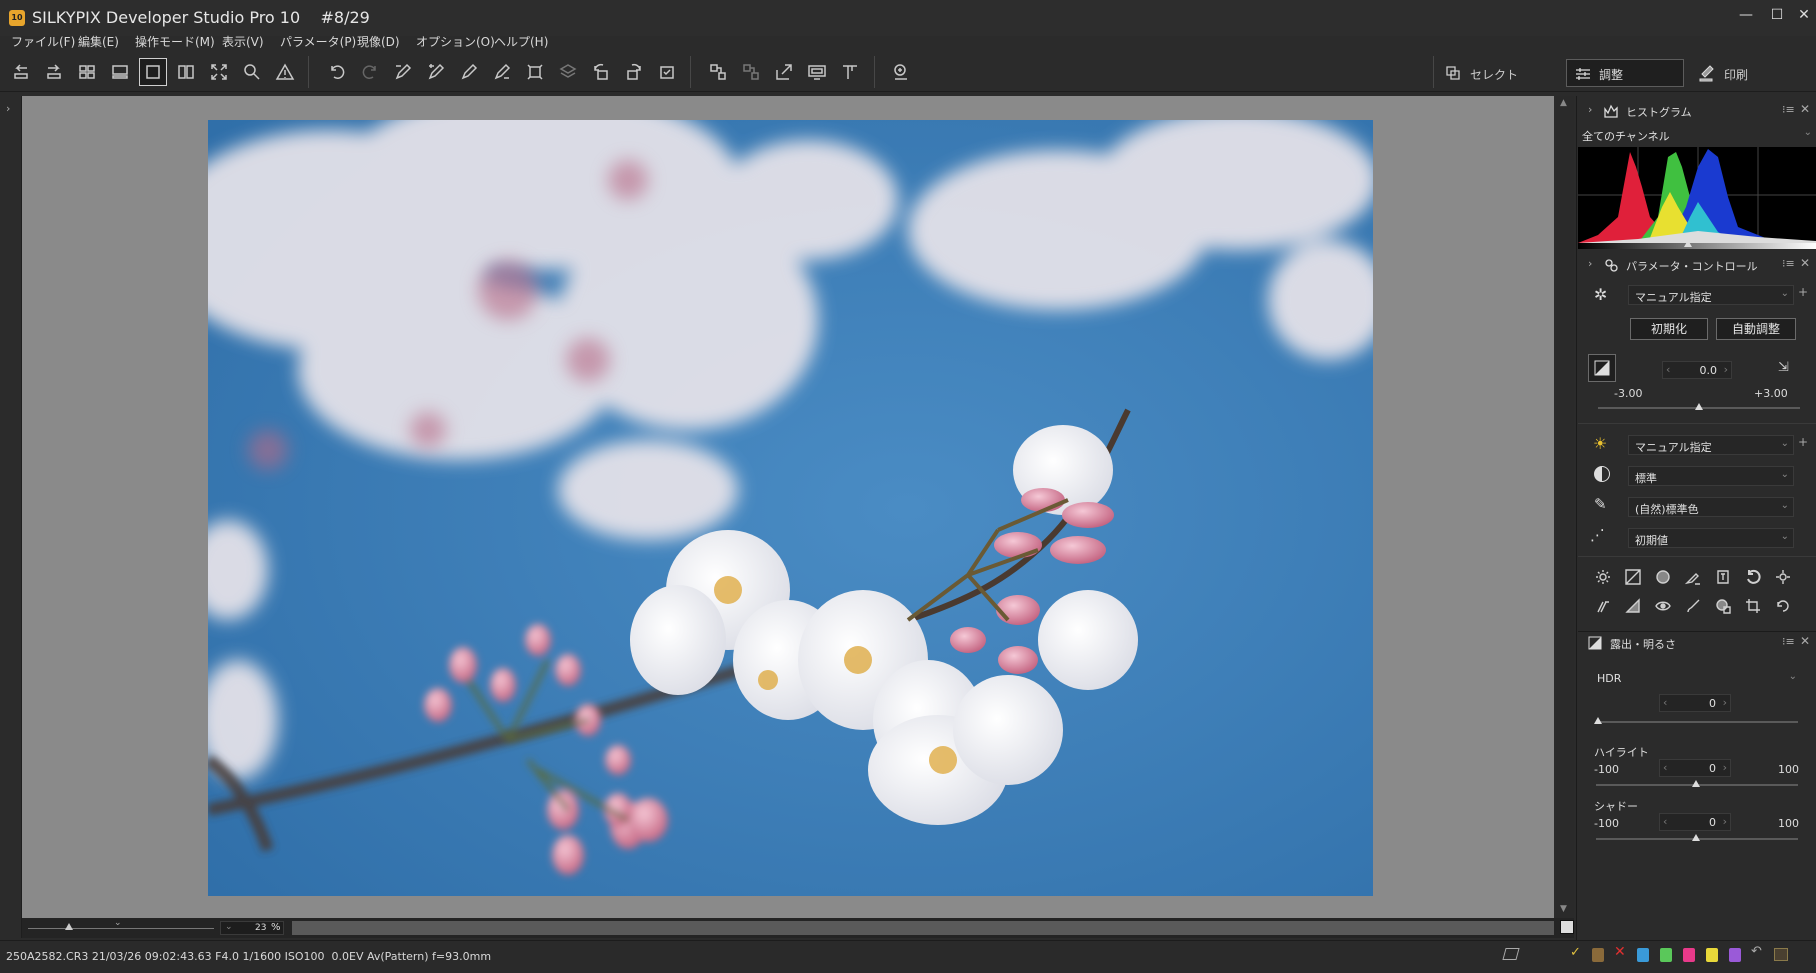  Describe the element at coordinates (1756, 951) in the screenshot. I see `rotate-back-icon: ↶` at that location.